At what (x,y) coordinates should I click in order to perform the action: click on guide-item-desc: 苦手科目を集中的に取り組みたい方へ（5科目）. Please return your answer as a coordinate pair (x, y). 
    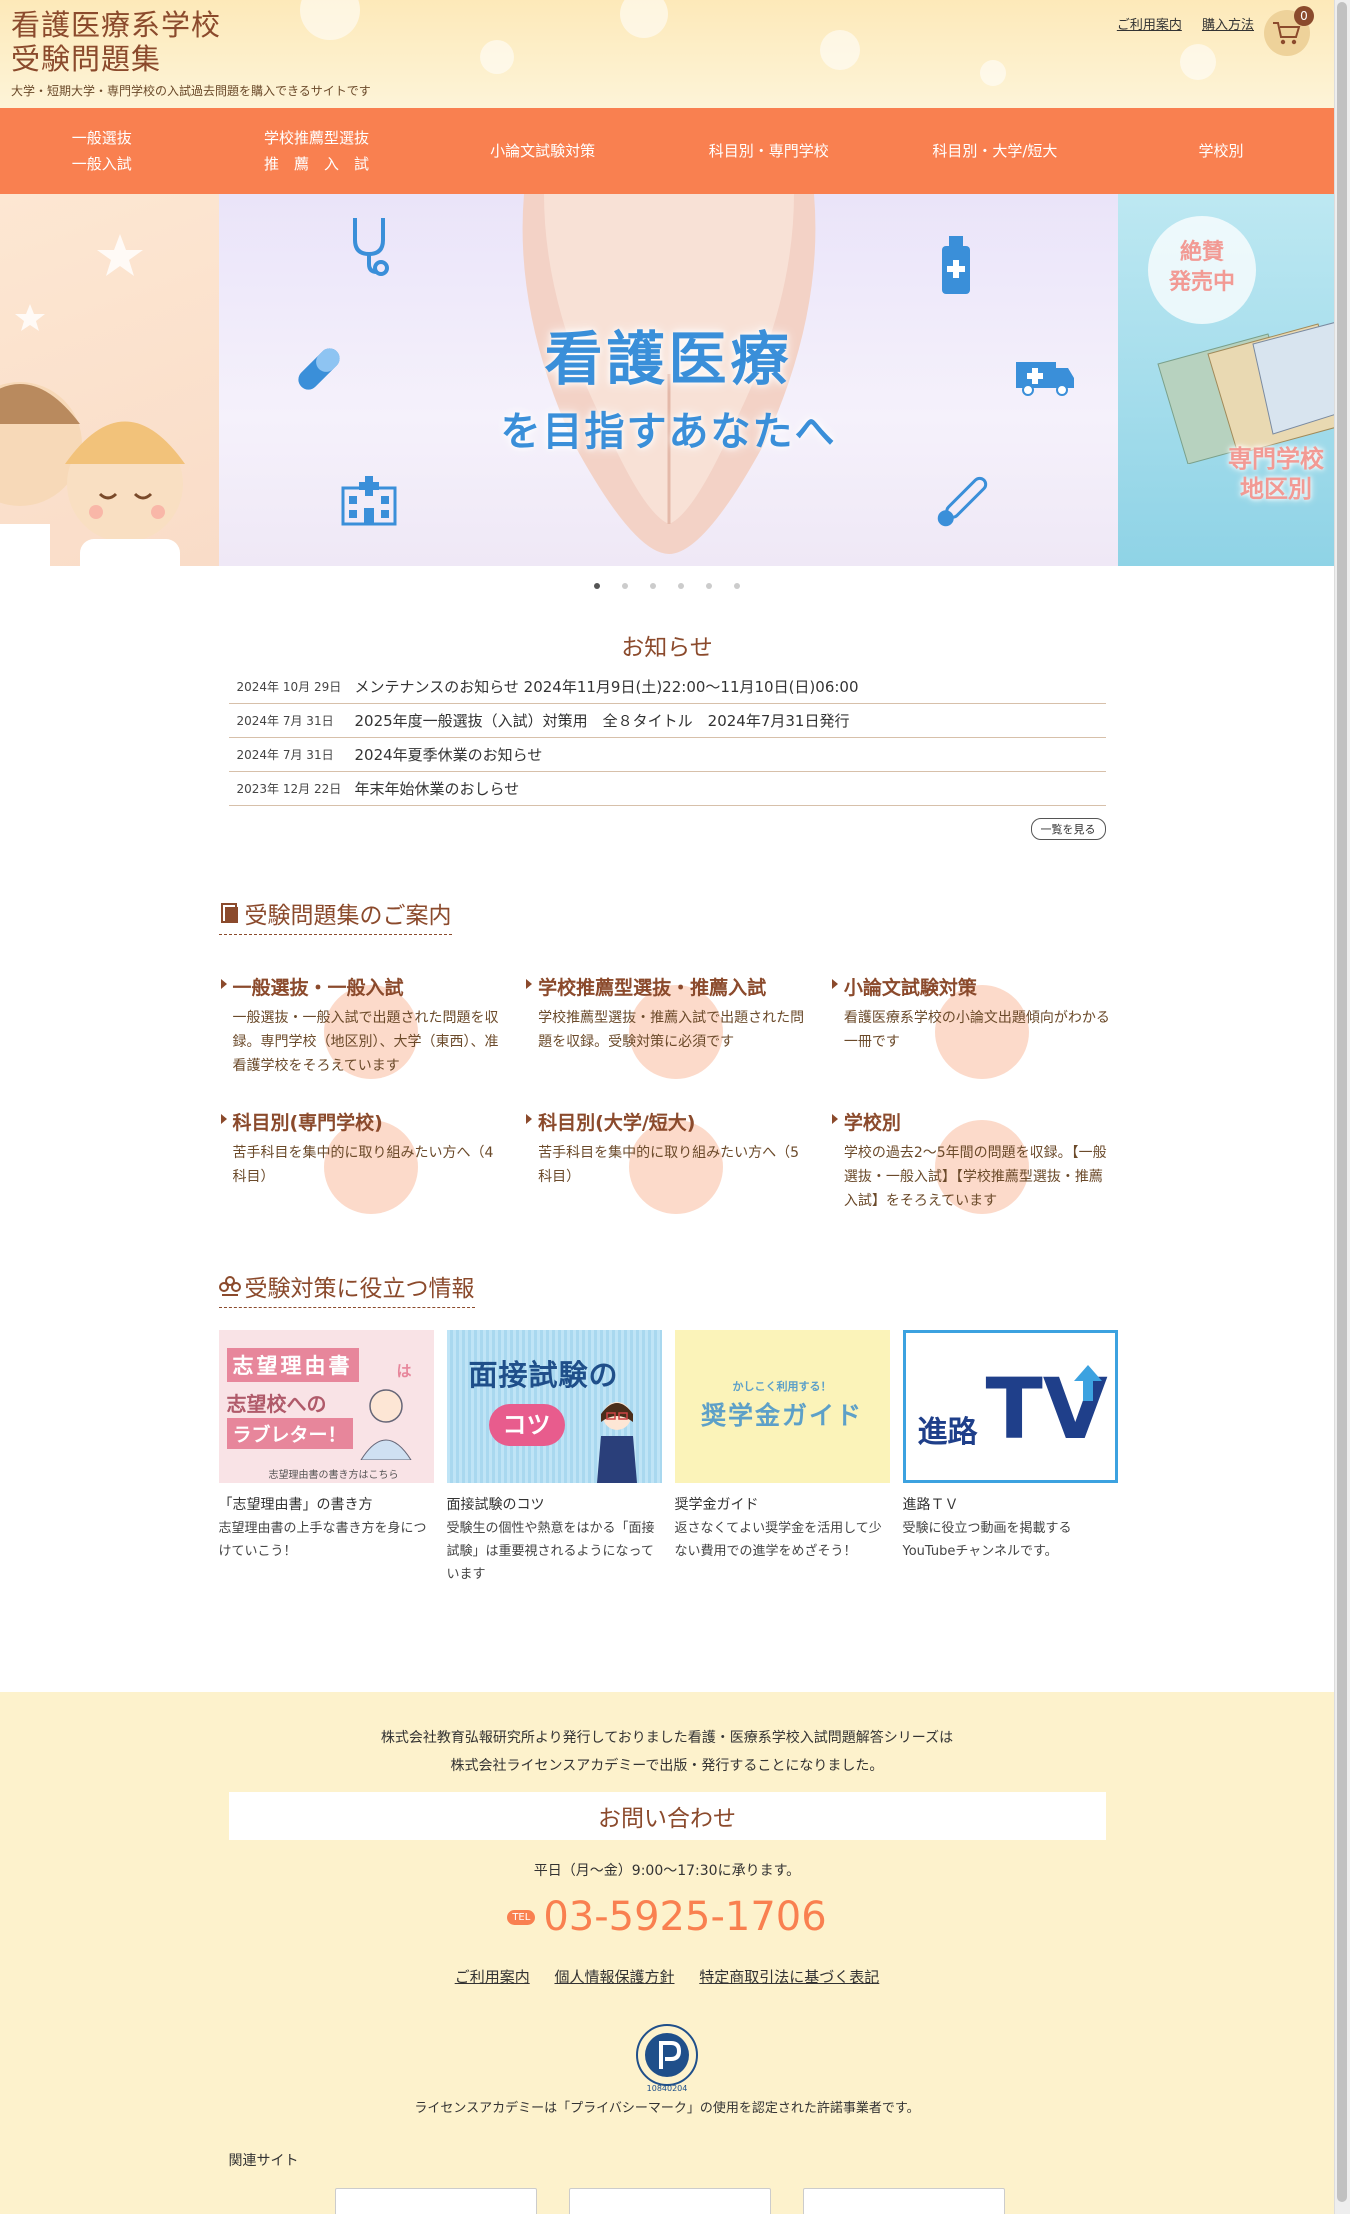
    Looking at the image, I should click on (669, 1165).